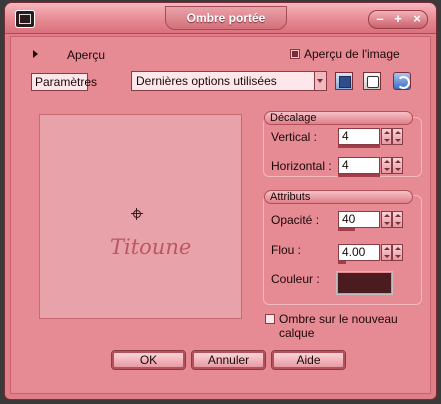  I want to click on couleur-swatch, so click(364, 283).